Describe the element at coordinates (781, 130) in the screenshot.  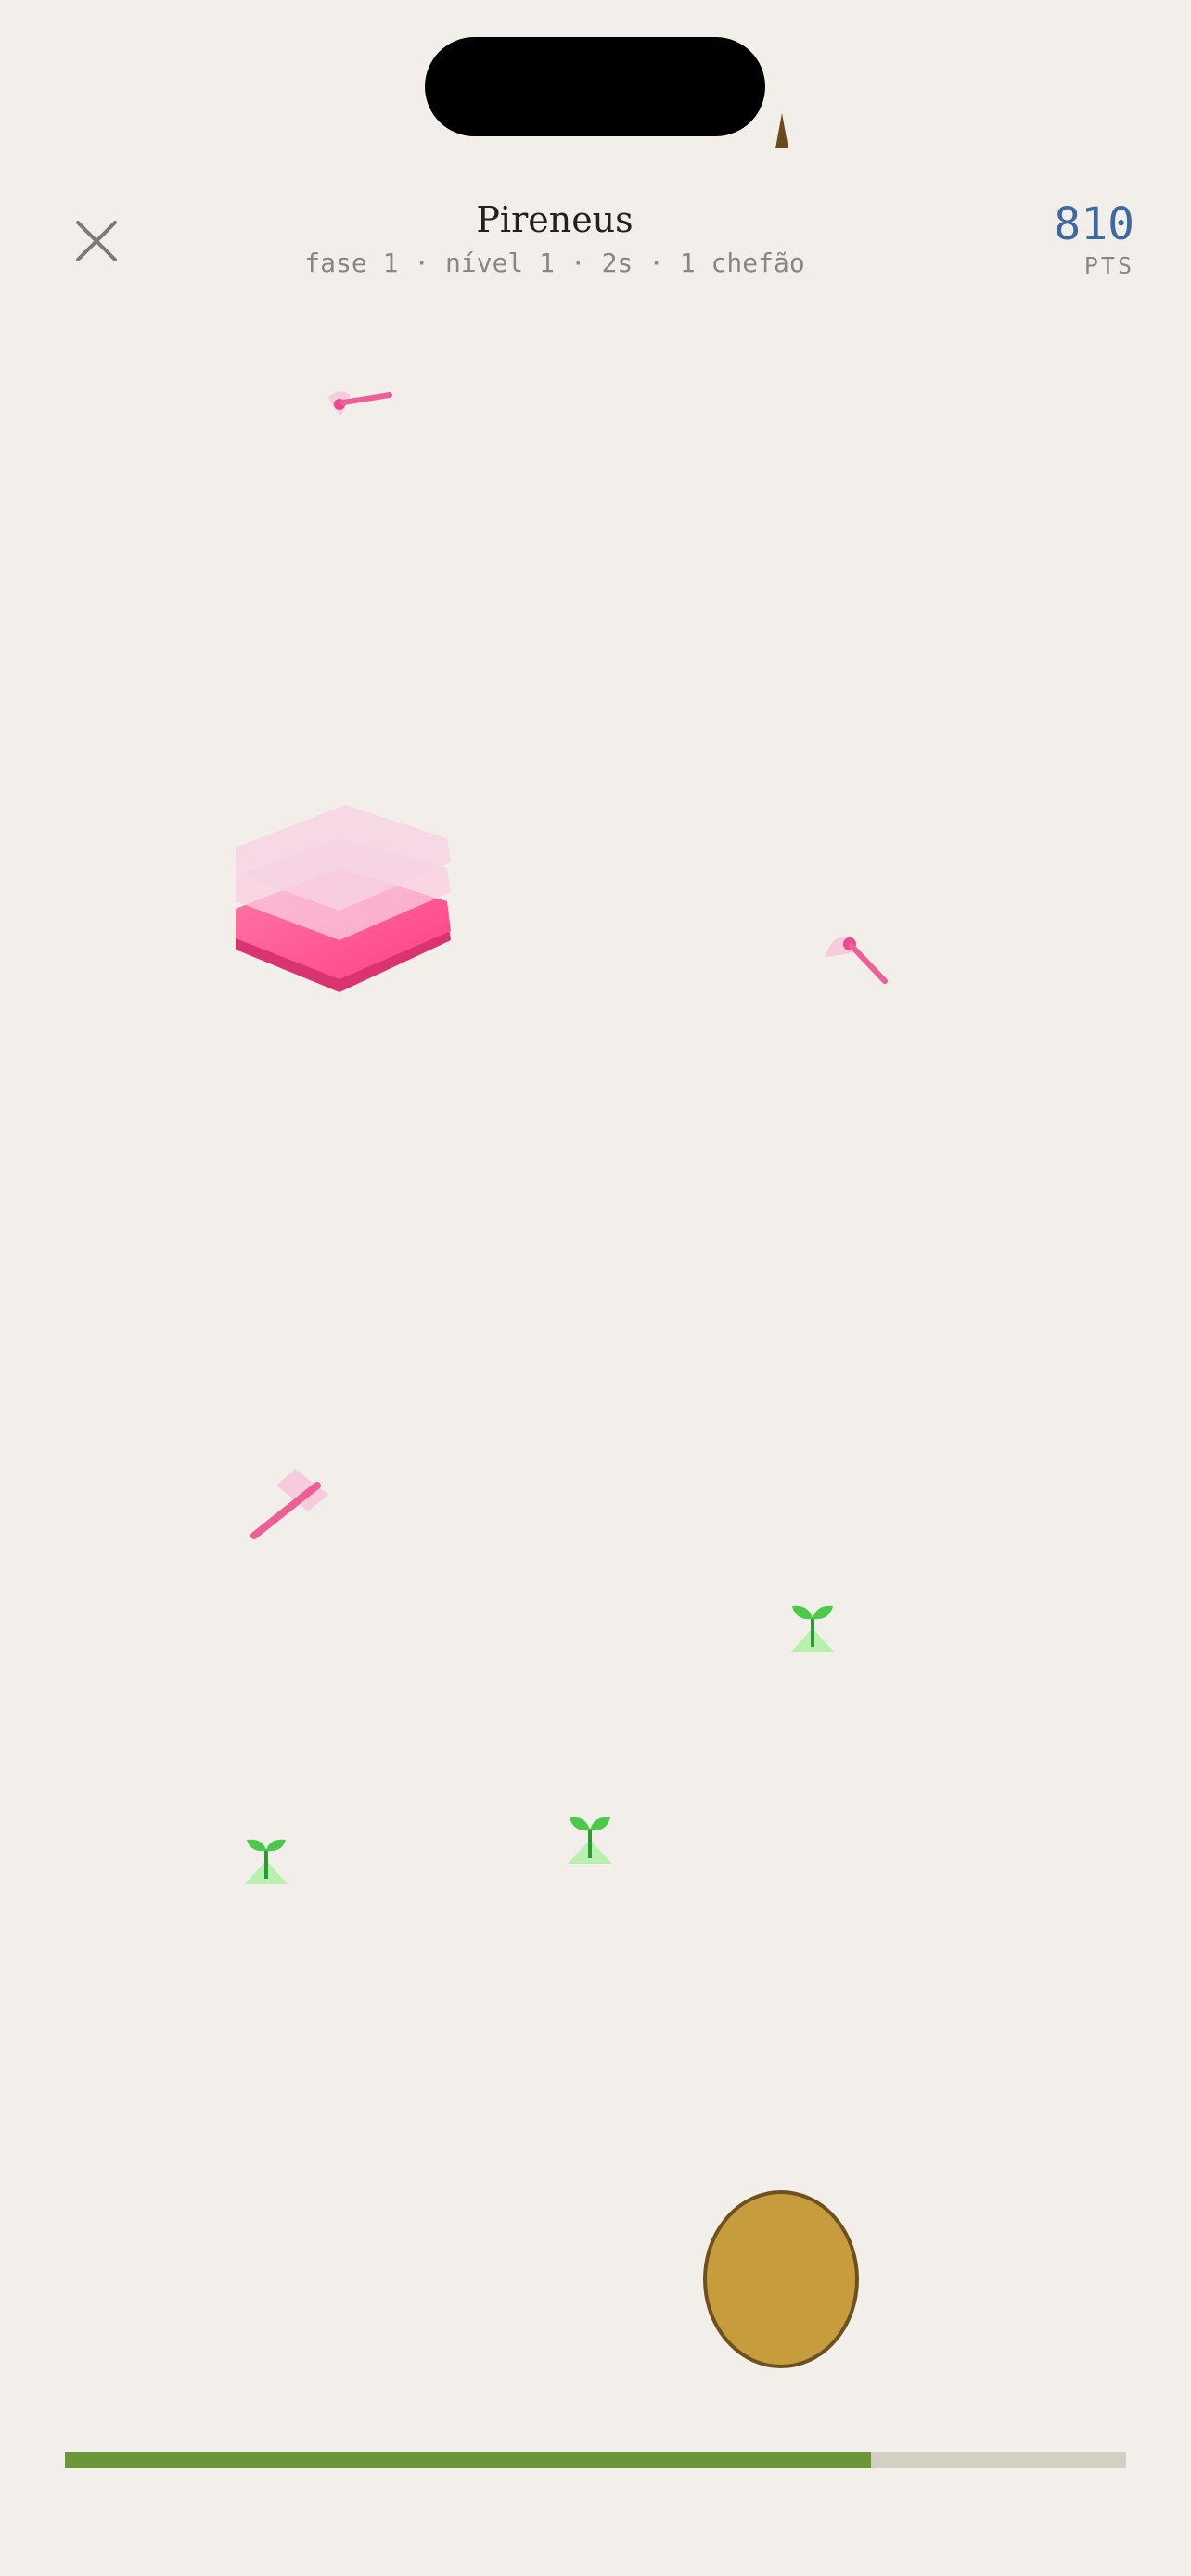
I see `spike-icon` at that location.